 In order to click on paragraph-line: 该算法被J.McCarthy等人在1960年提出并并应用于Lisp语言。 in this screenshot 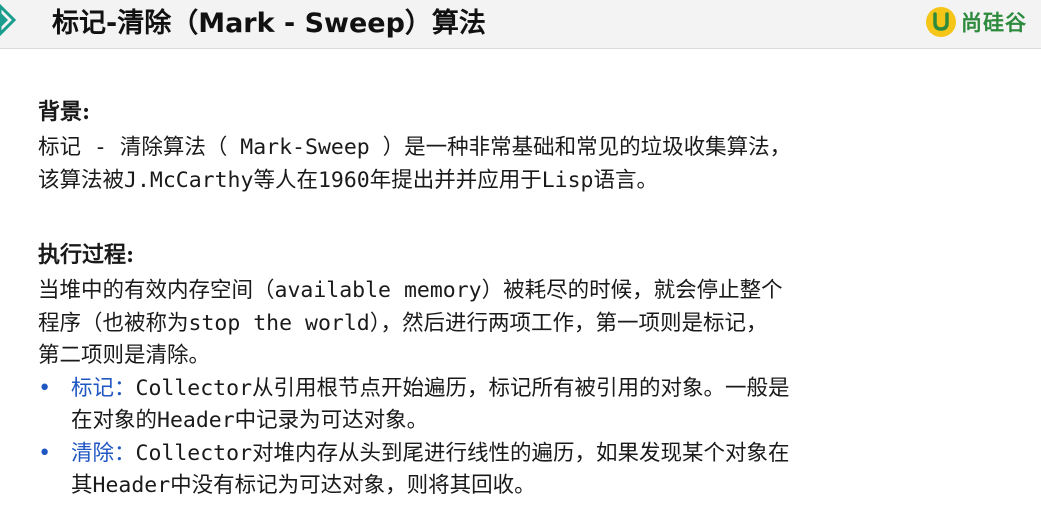, I will do `click(348, 180)`.